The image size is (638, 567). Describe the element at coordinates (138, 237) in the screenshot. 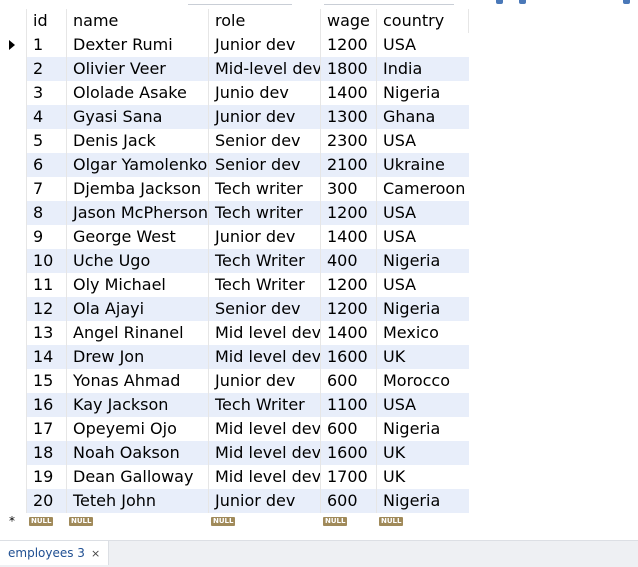

I see `cell-name: George West` at that location.